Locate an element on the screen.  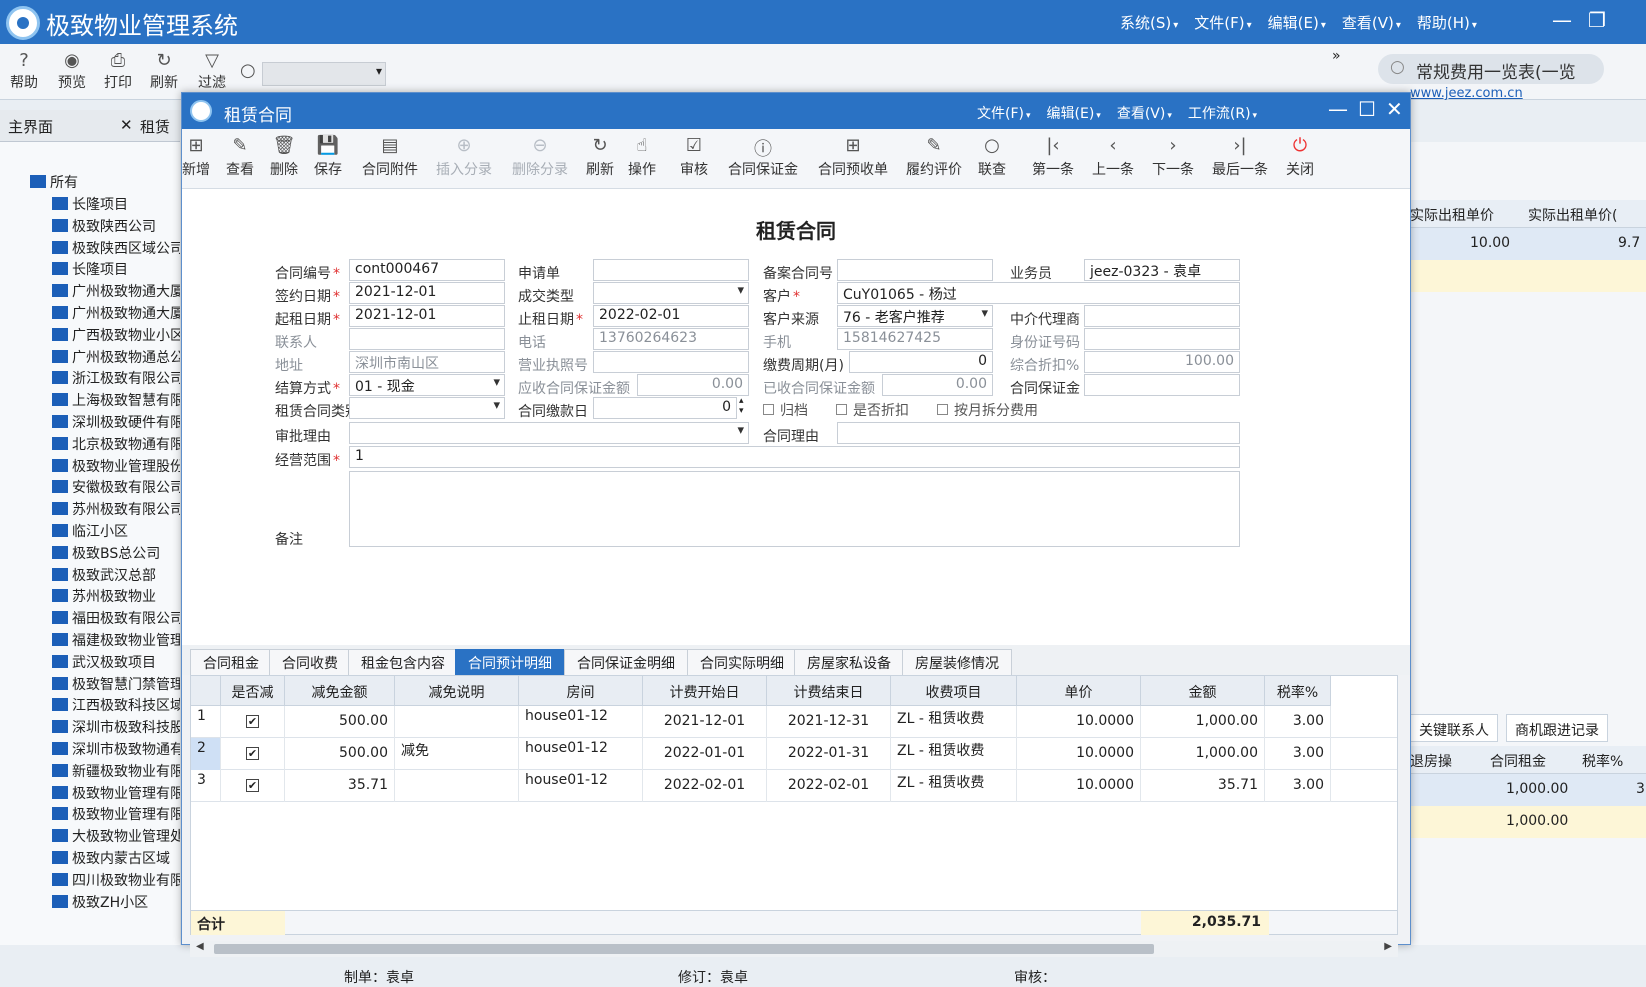
quick-filter-input is located at coordinates (324, 74).